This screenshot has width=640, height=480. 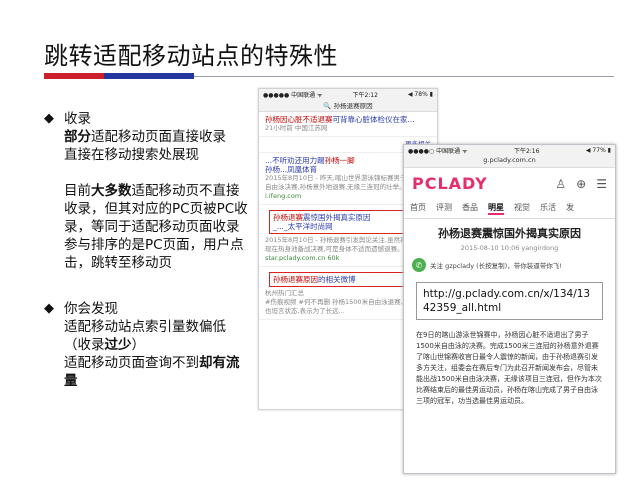 What do you see at coordinates (145, 137) in the screenshot?
I see `text-line: 部分适配移动页面直接收录` at bounding box center [145, 137].